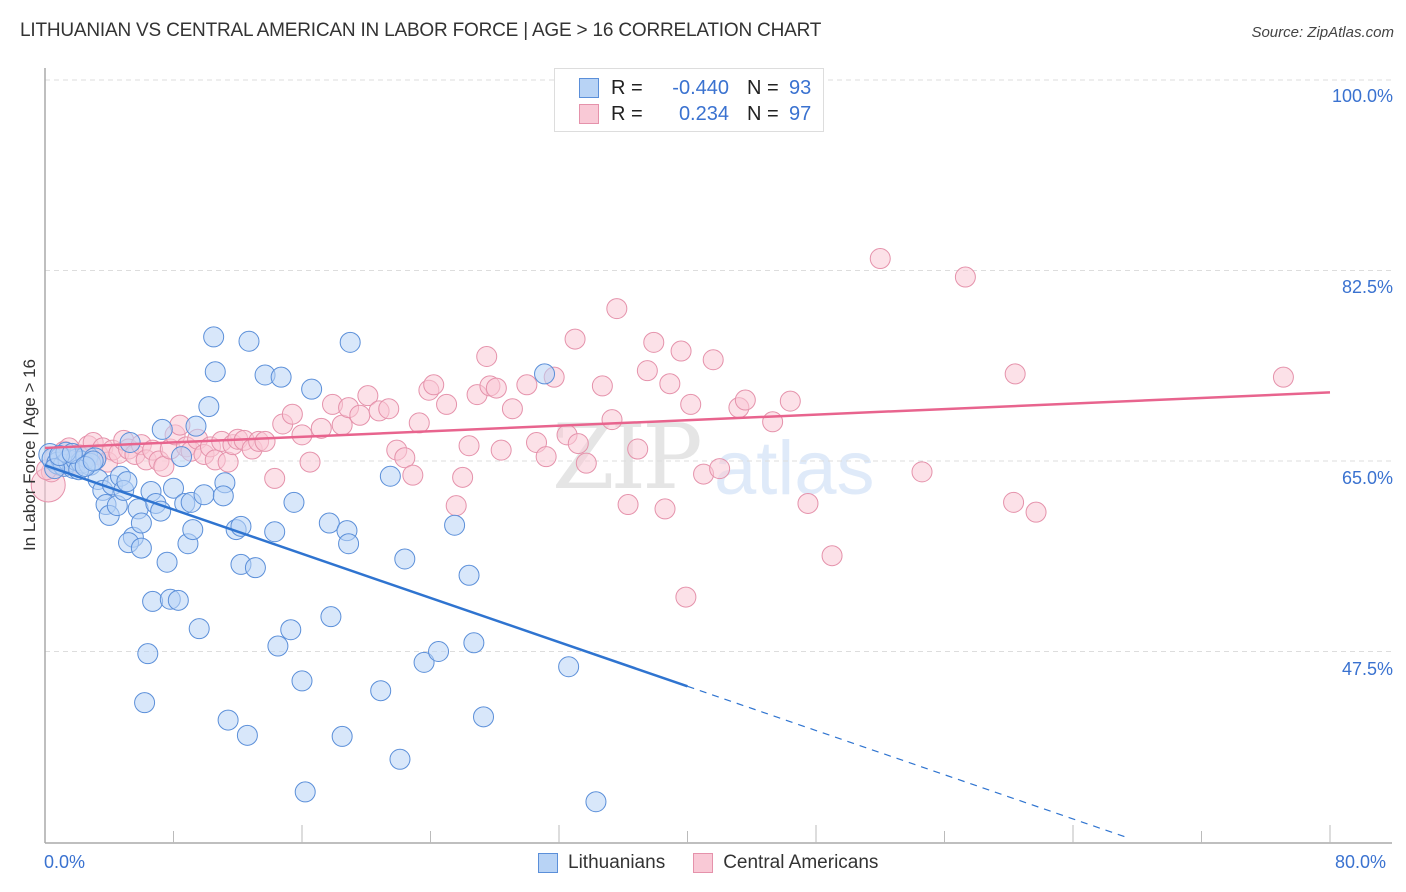  Describe the element at coordinates (1362, 96) in the screenshot. I see `y-tick-label: 100.0%` at that location.